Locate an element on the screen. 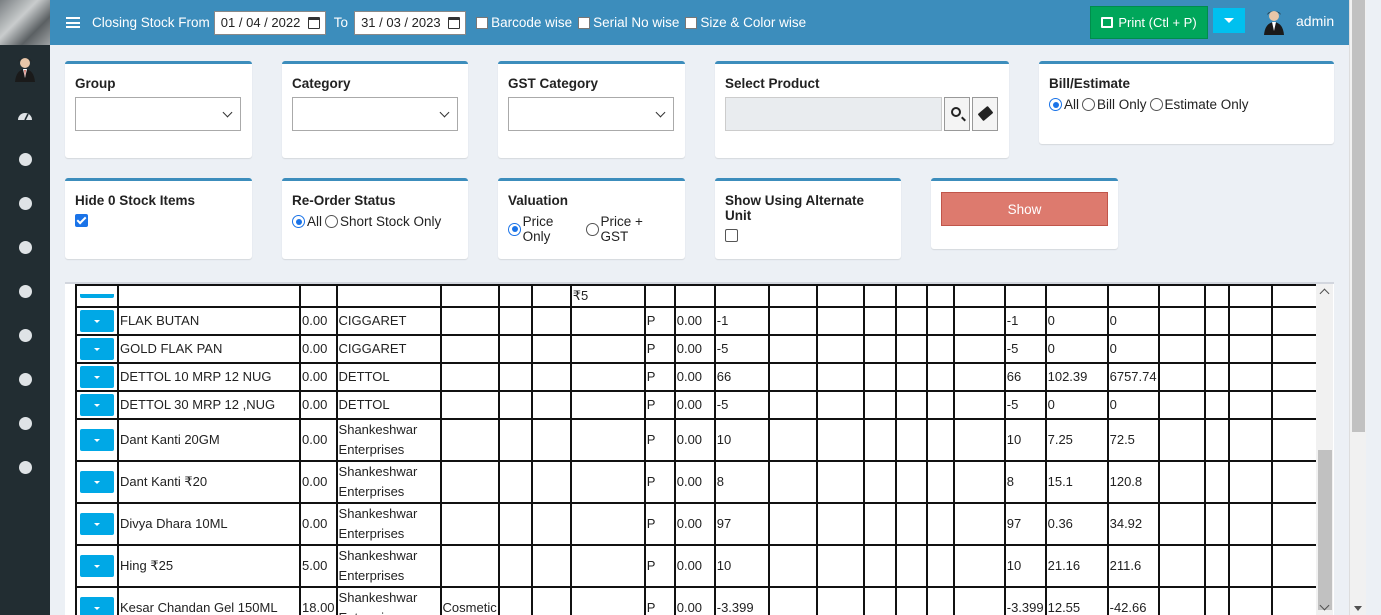 This screenshot has width=1381, height=615. eraser-icon is located at coordinates (985, 113).